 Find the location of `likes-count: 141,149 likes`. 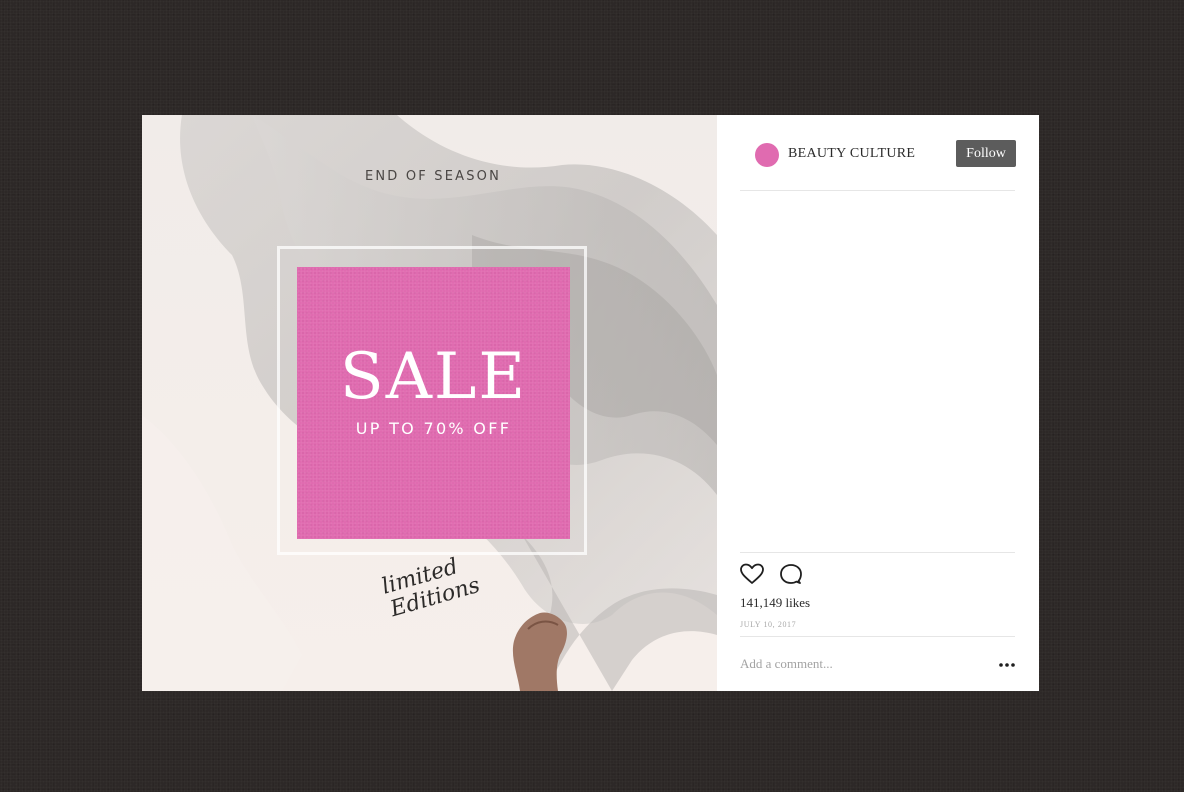

likes-count: 141,149 likes is located at coordinates (775, 603).